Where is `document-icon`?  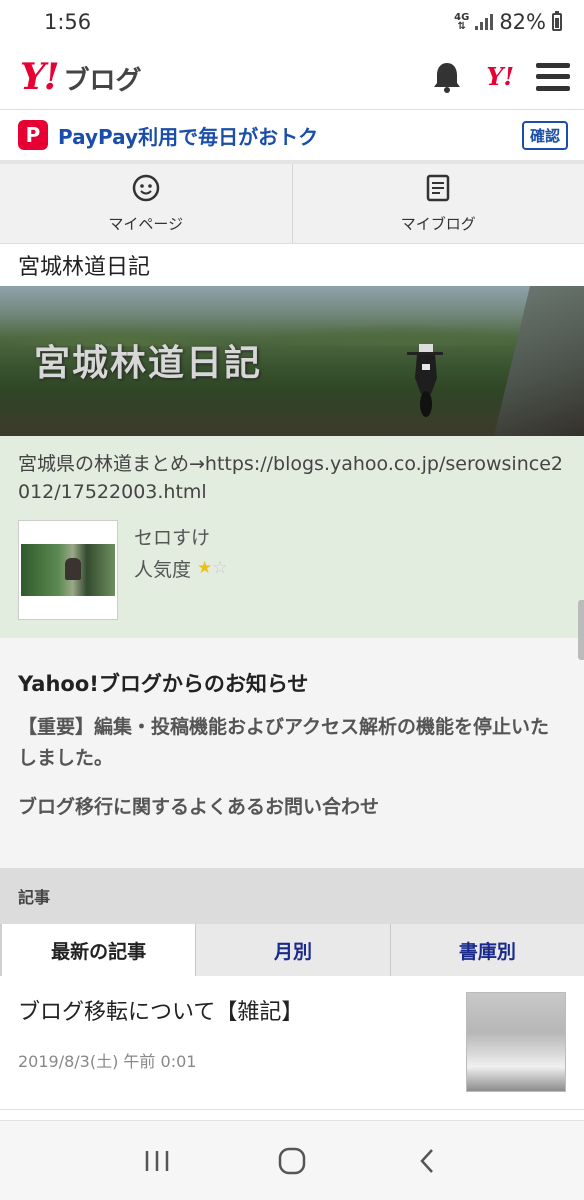
document-icon is located at coordinates (438, 188).